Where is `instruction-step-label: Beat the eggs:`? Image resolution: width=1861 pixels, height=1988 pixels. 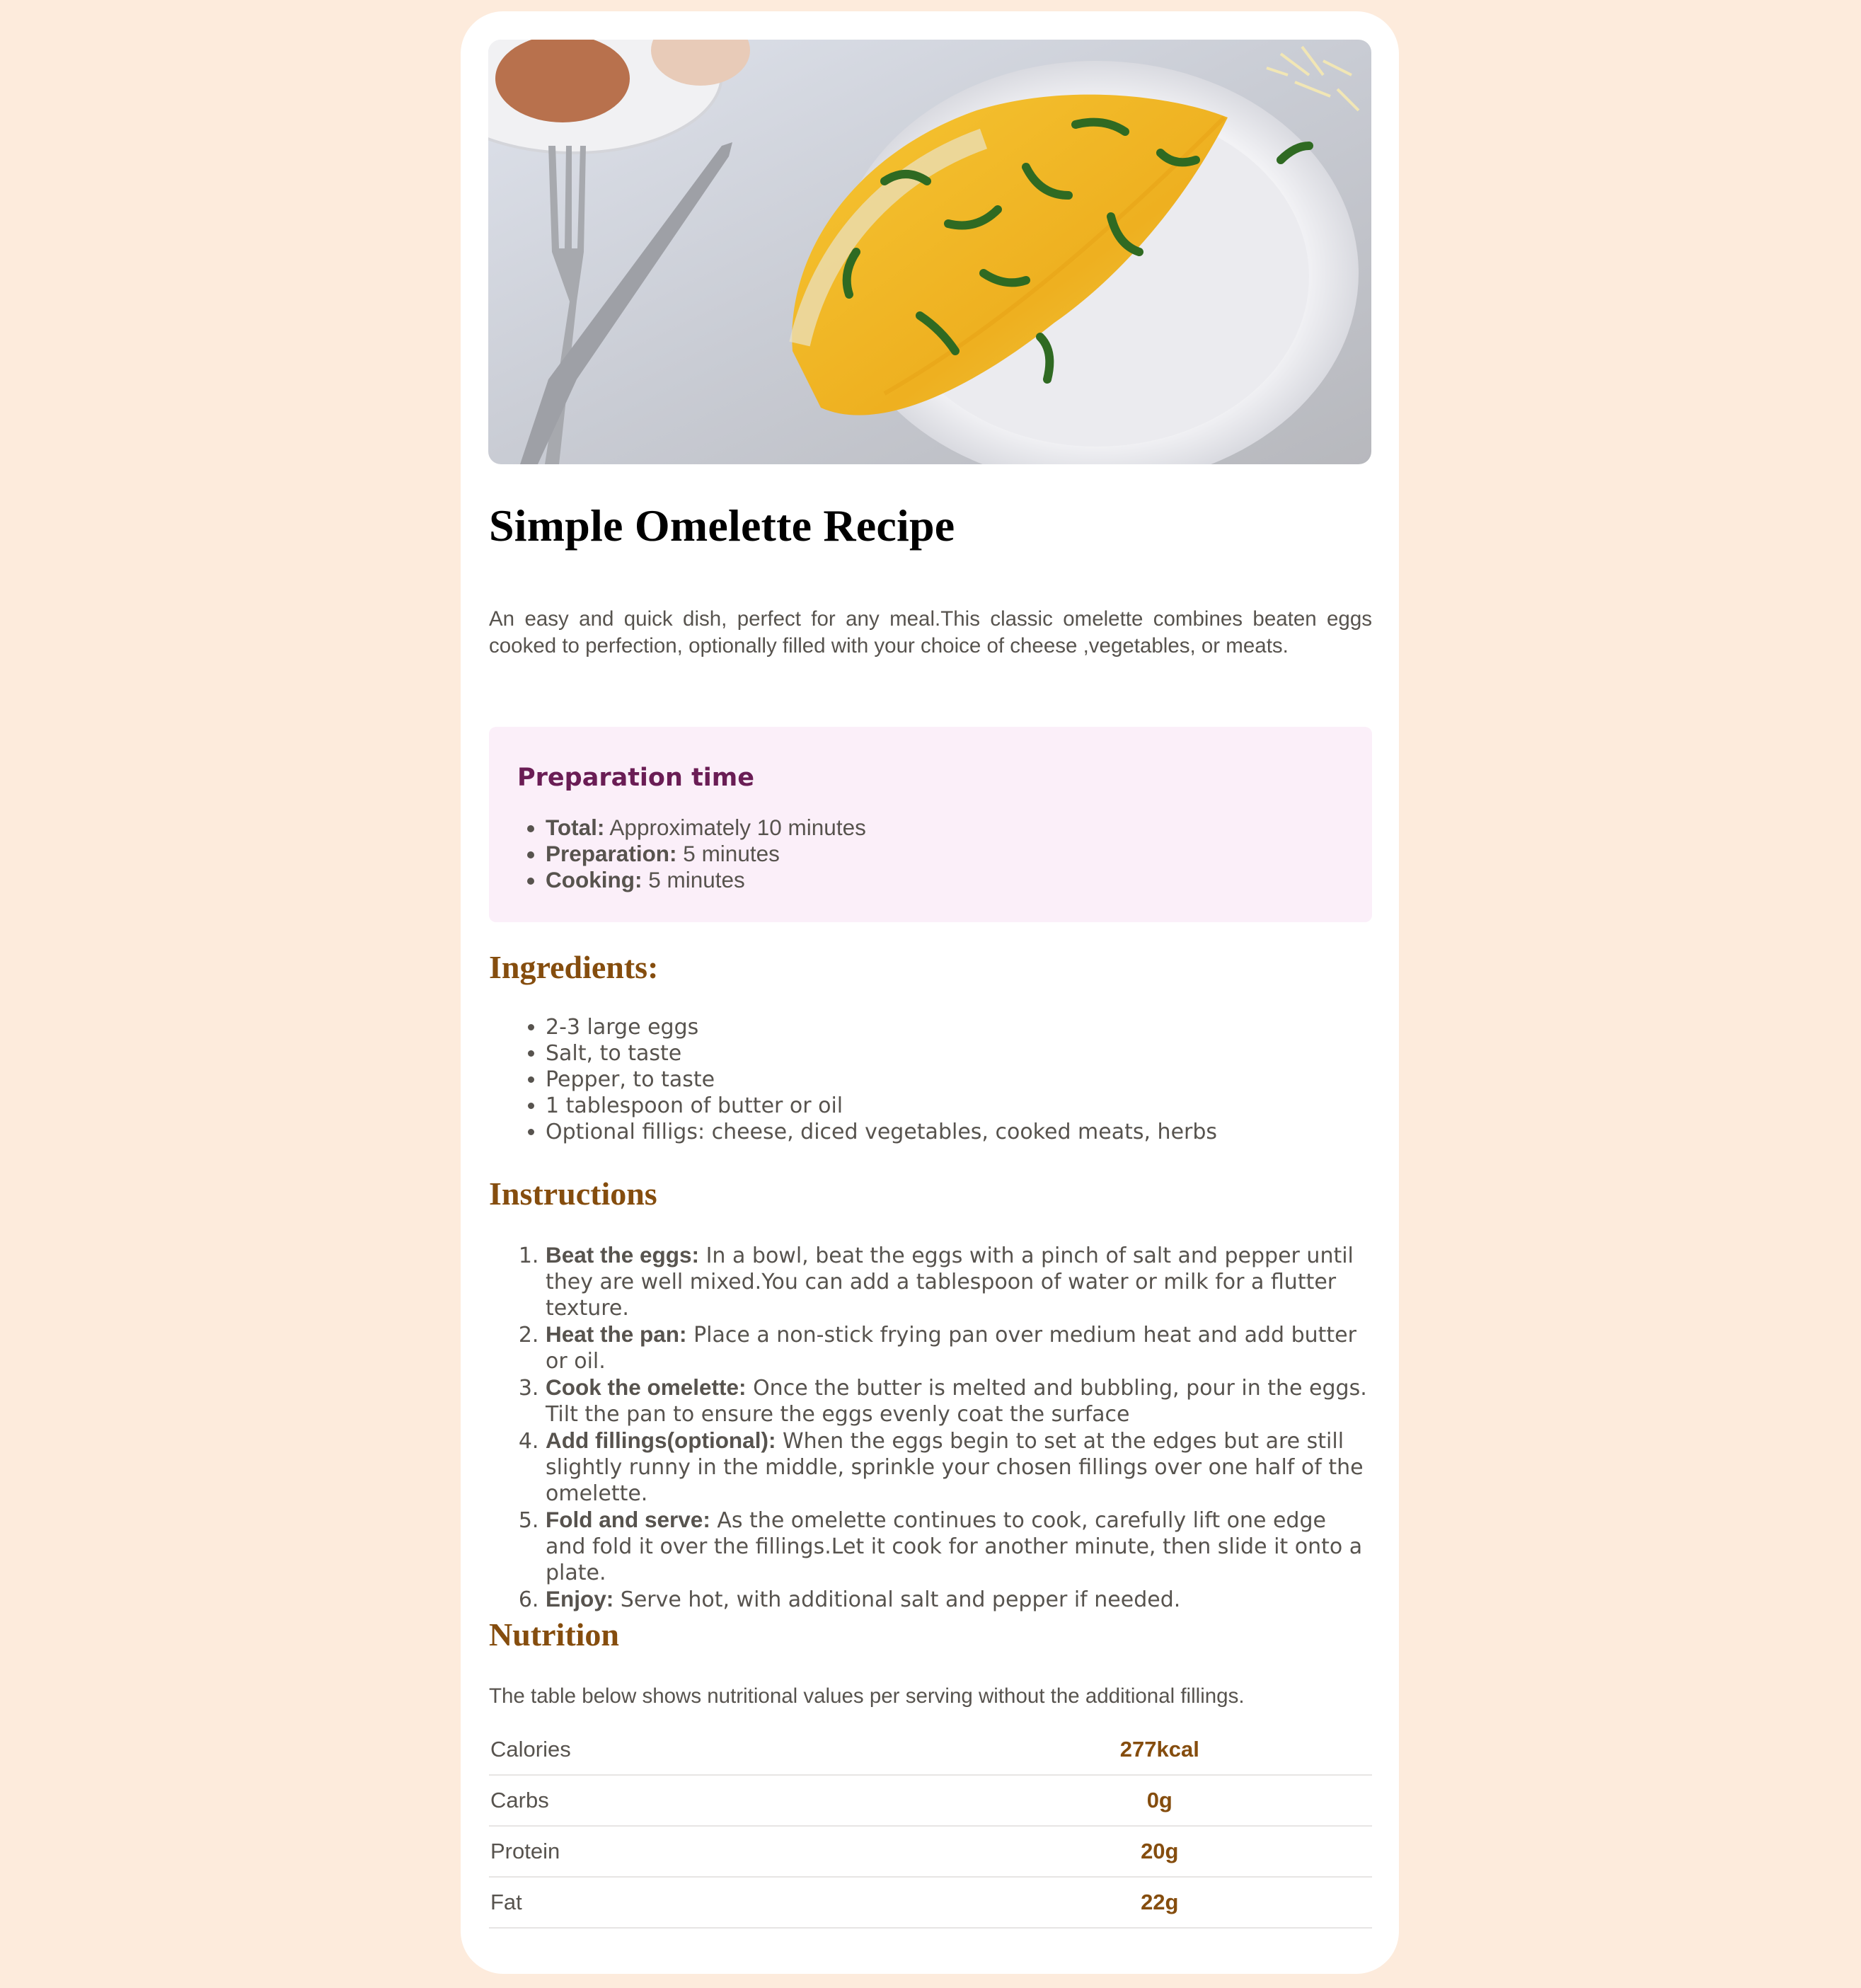
instruction-step-label: Beat the eggs: is located at coordinates (623, 1255).